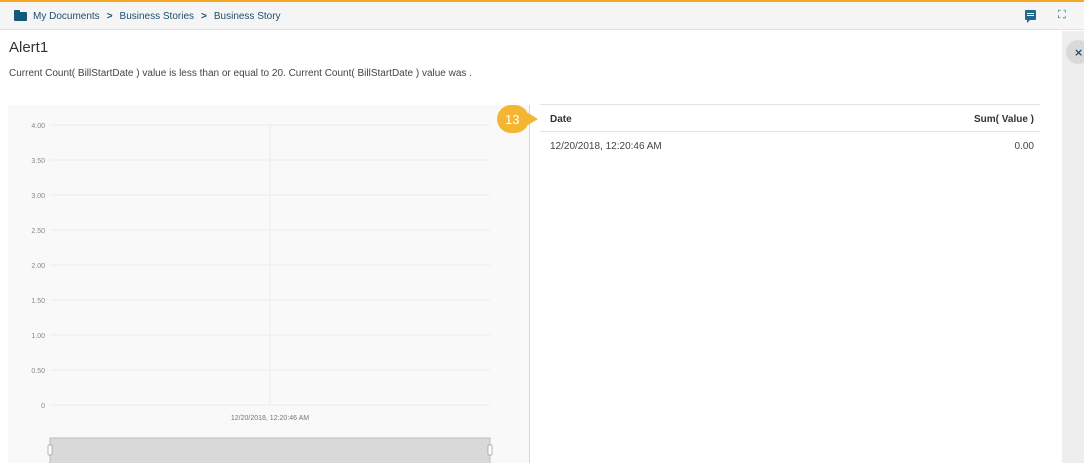 This screenshot has width=1084, height=463. What do you see at coordinates (66, 16) in the screenshot?
I see `breadcrumb-my-documents: My Documents` at bounding box center [66, 16].